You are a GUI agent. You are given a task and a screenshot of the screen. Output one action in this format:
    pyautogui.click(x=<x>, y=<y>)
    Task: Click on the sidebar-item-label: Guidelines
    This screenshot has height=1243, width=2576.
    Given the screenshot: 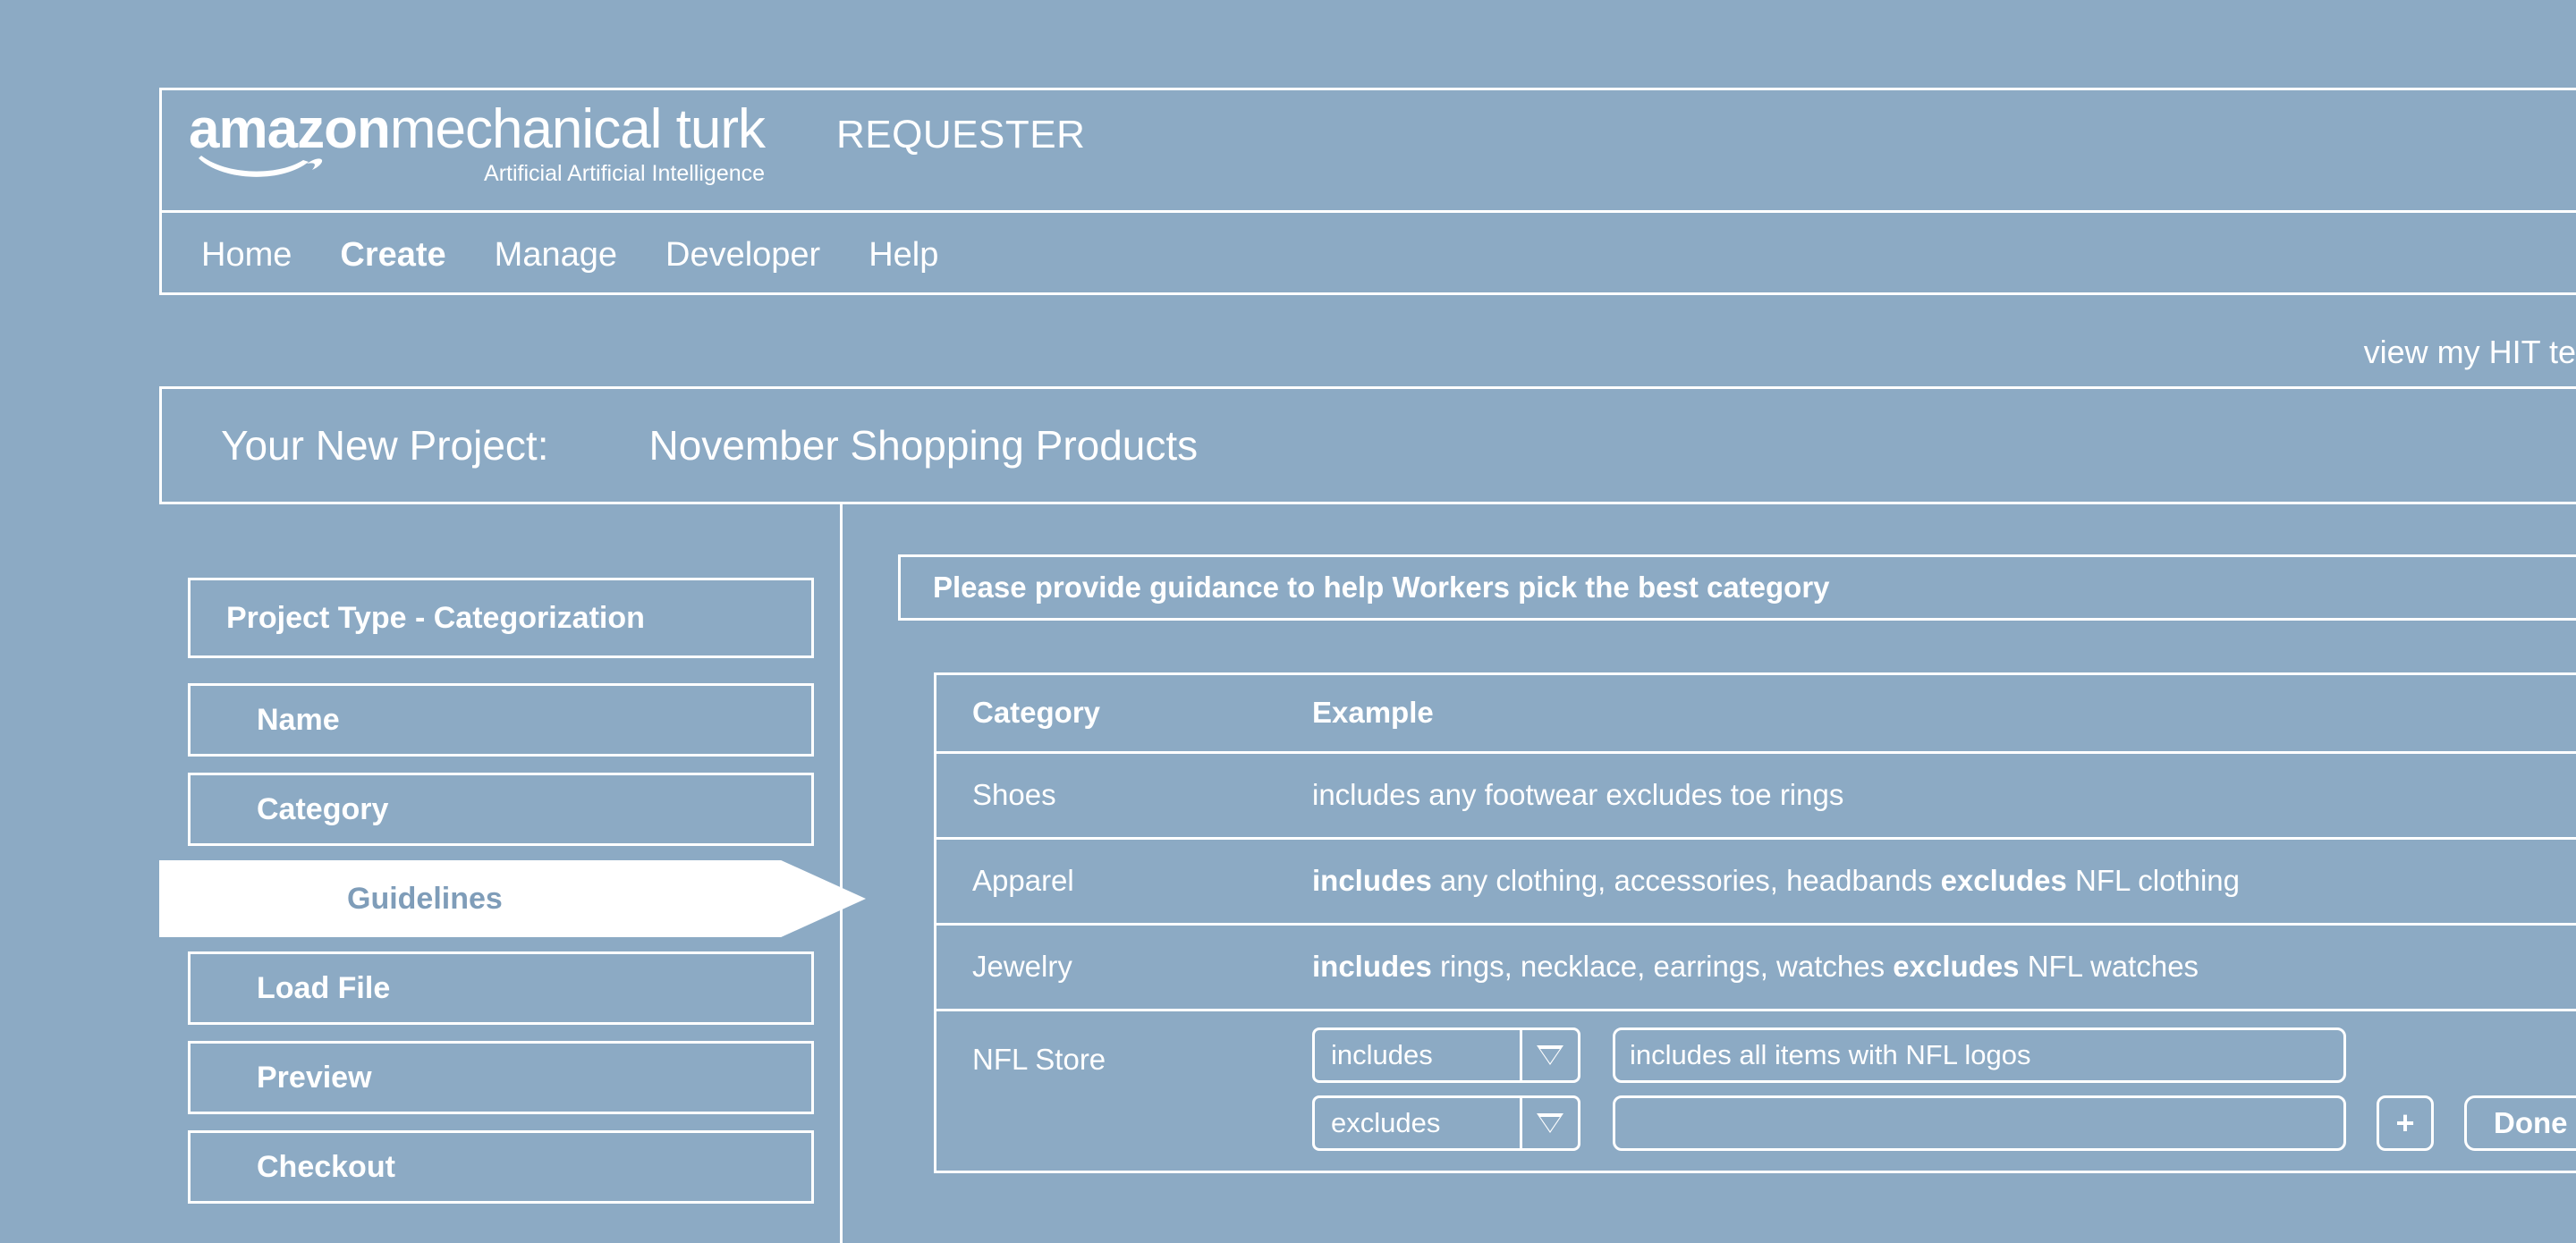 What is the action you would take?
    pyautogui.click(x=425, y=899)
    